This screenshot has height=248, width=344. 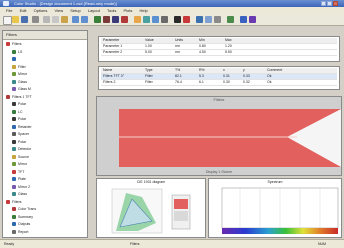 I want to click on info-icon, so click(x=243, y=19).